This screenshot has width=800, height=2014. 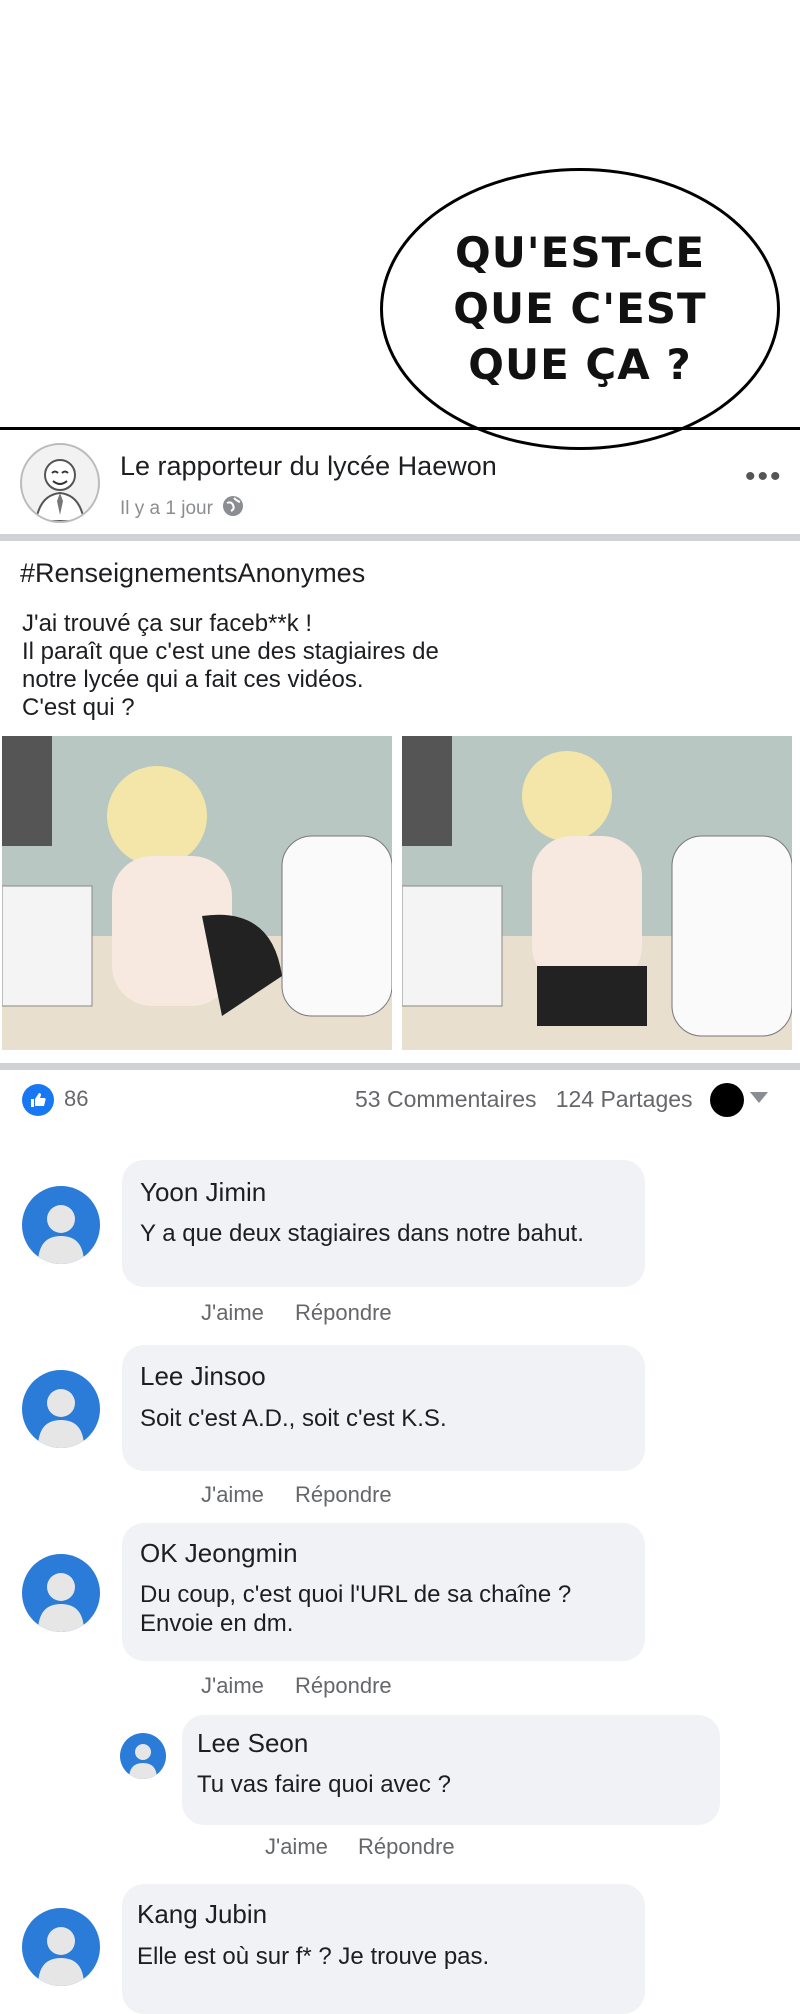 What do you see at coordinates (400, 428) in the screenshot?
I see `panel-border` at bounding box center [400, 428].